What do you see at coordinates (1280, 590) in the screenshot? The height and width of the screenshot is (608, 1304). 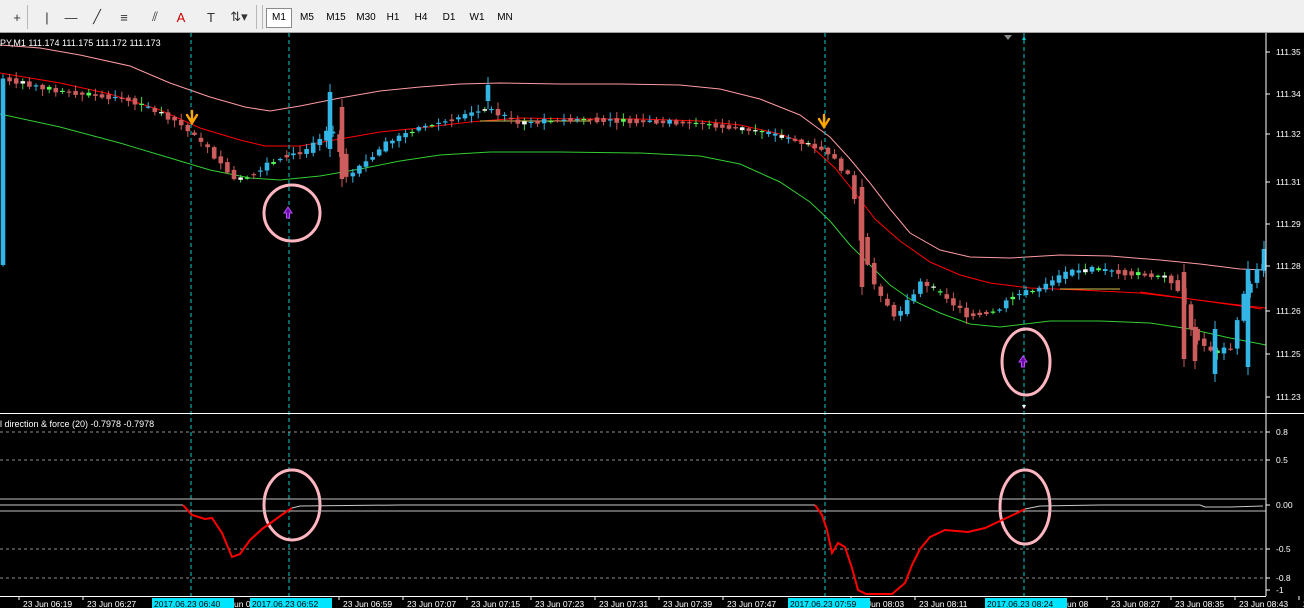 I see `indicator-scale-label: -1` at bounding box center [1280, 590].